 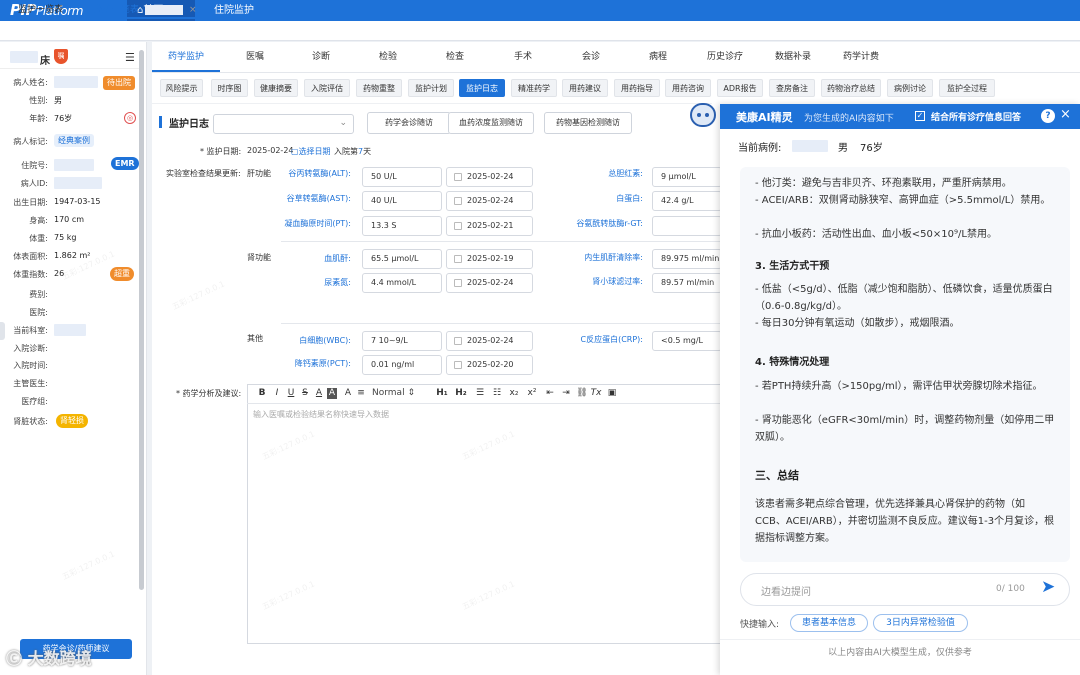 I want to click on subtab-risk: 风险提示, so click(x=181, y=88).